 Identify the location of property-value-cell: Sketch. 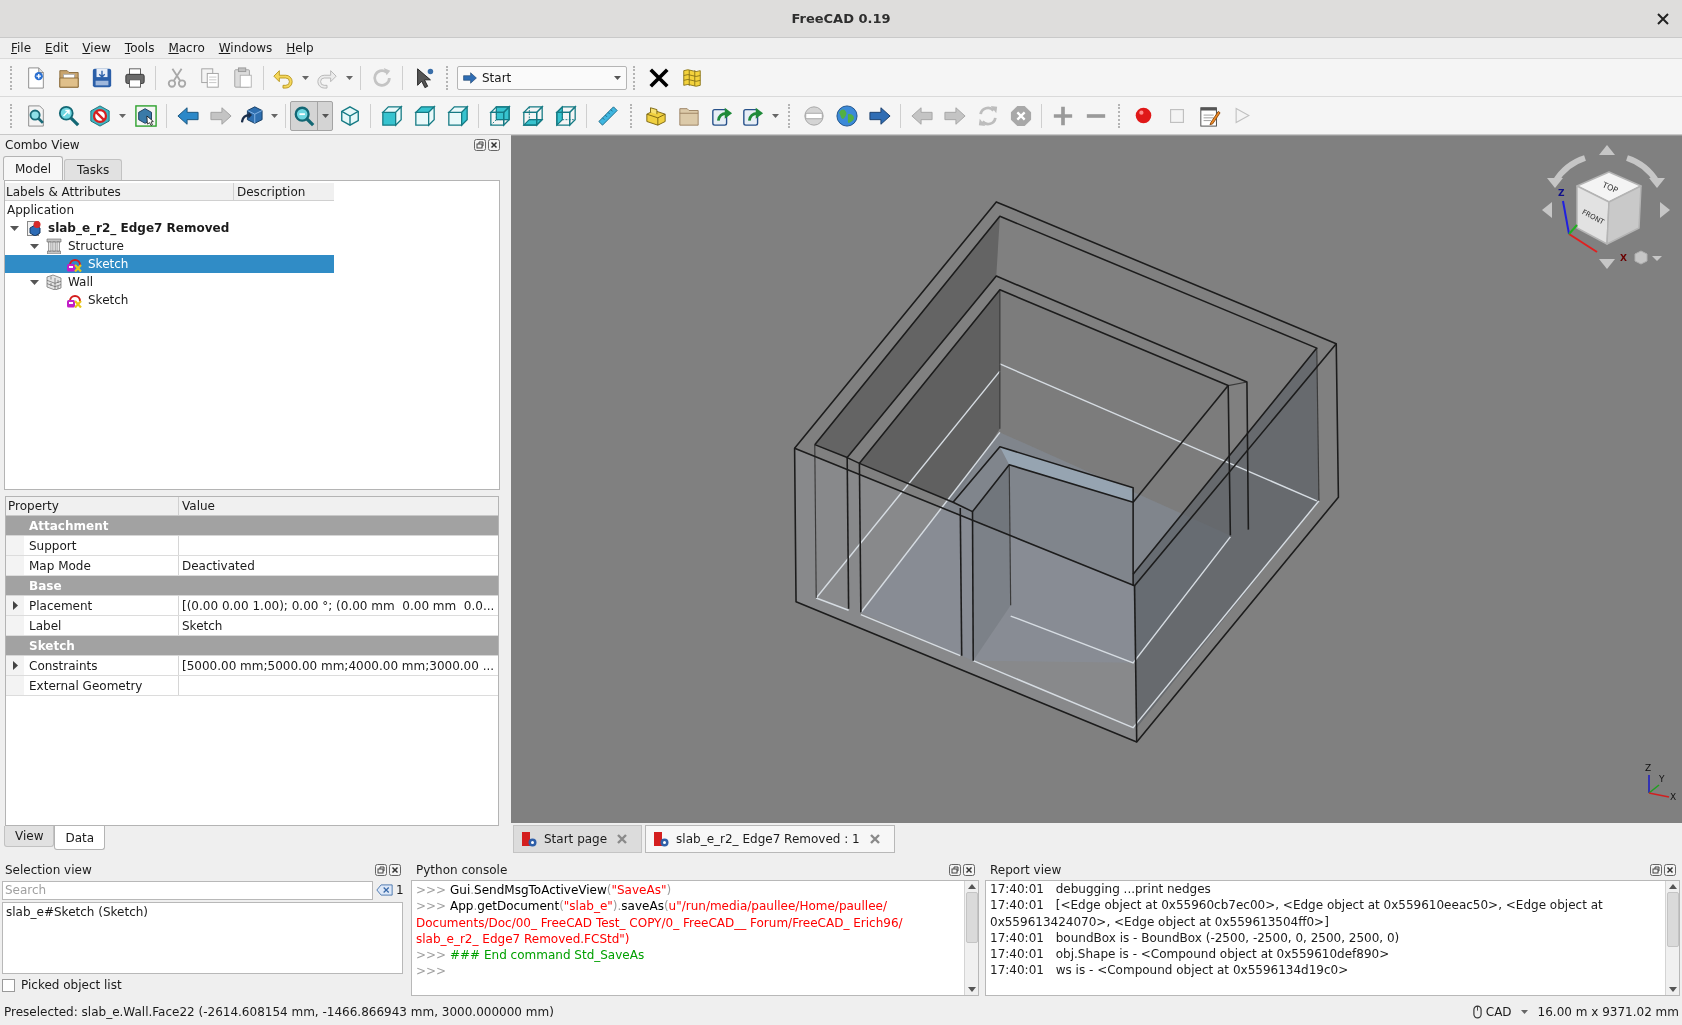
(338, 625).